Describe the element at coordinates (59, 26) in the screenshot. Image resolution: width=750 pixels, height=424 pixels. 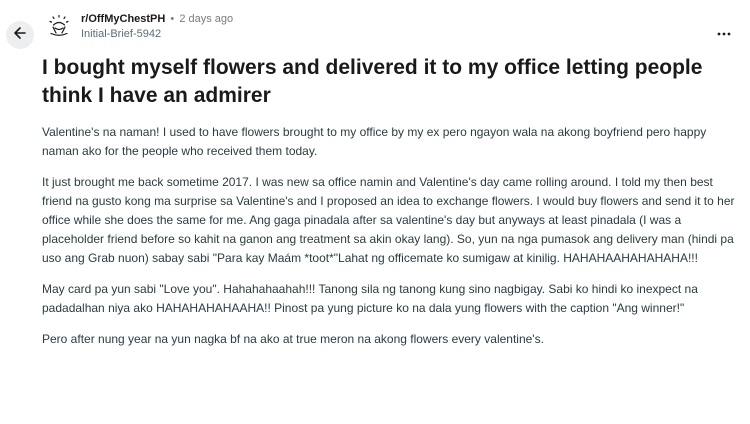
I see `subreddit-icon` at that location.